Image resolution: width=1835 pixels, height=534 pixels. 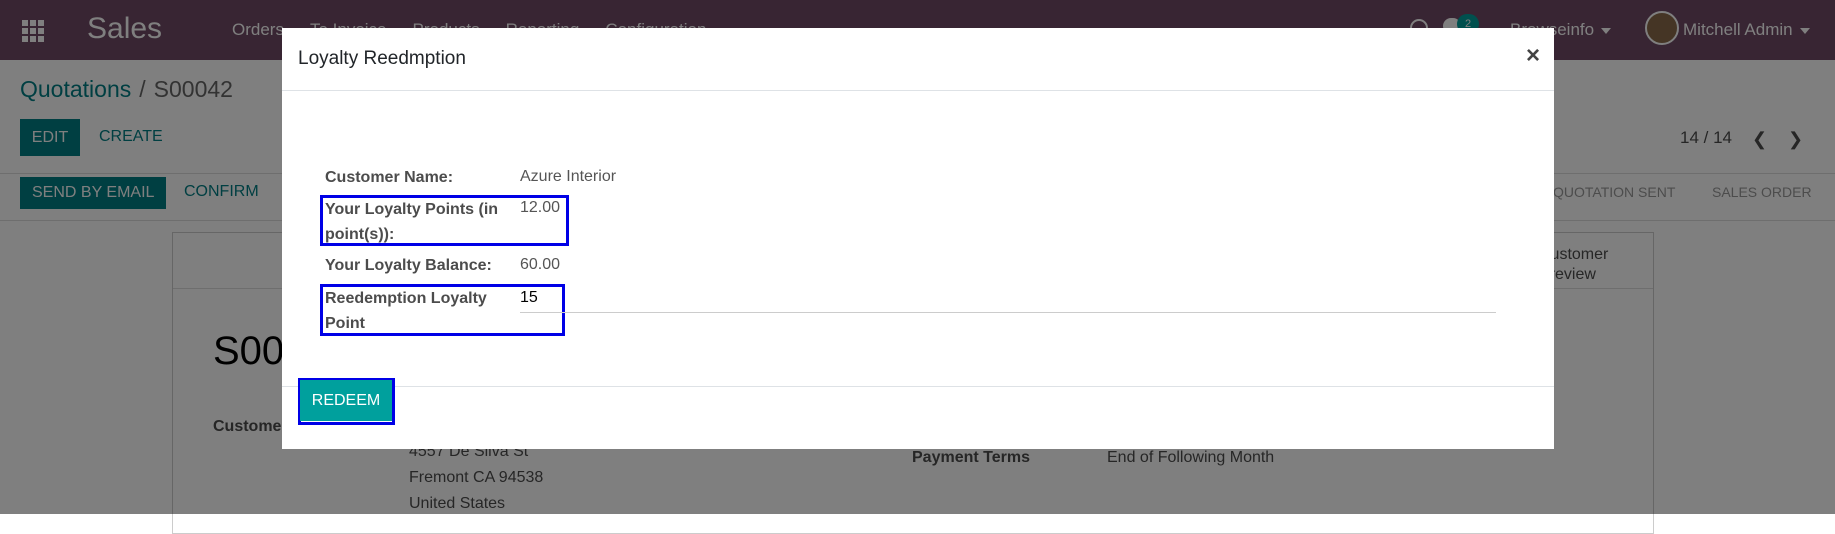 I want to click on modal-header: Loyalty Reedmption ×, so click(x=918, y=59).